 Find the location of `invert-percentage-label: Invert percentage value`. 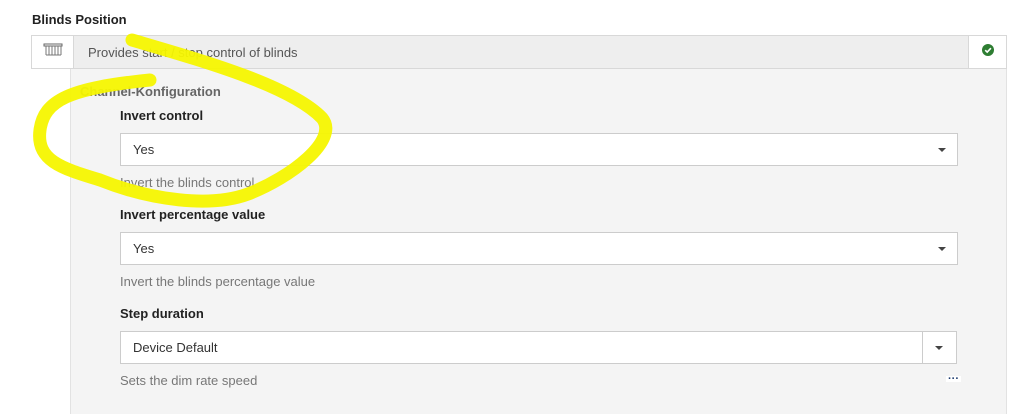

invert-percentage-label: Invert percentage value is located at coordinates (193, 214).